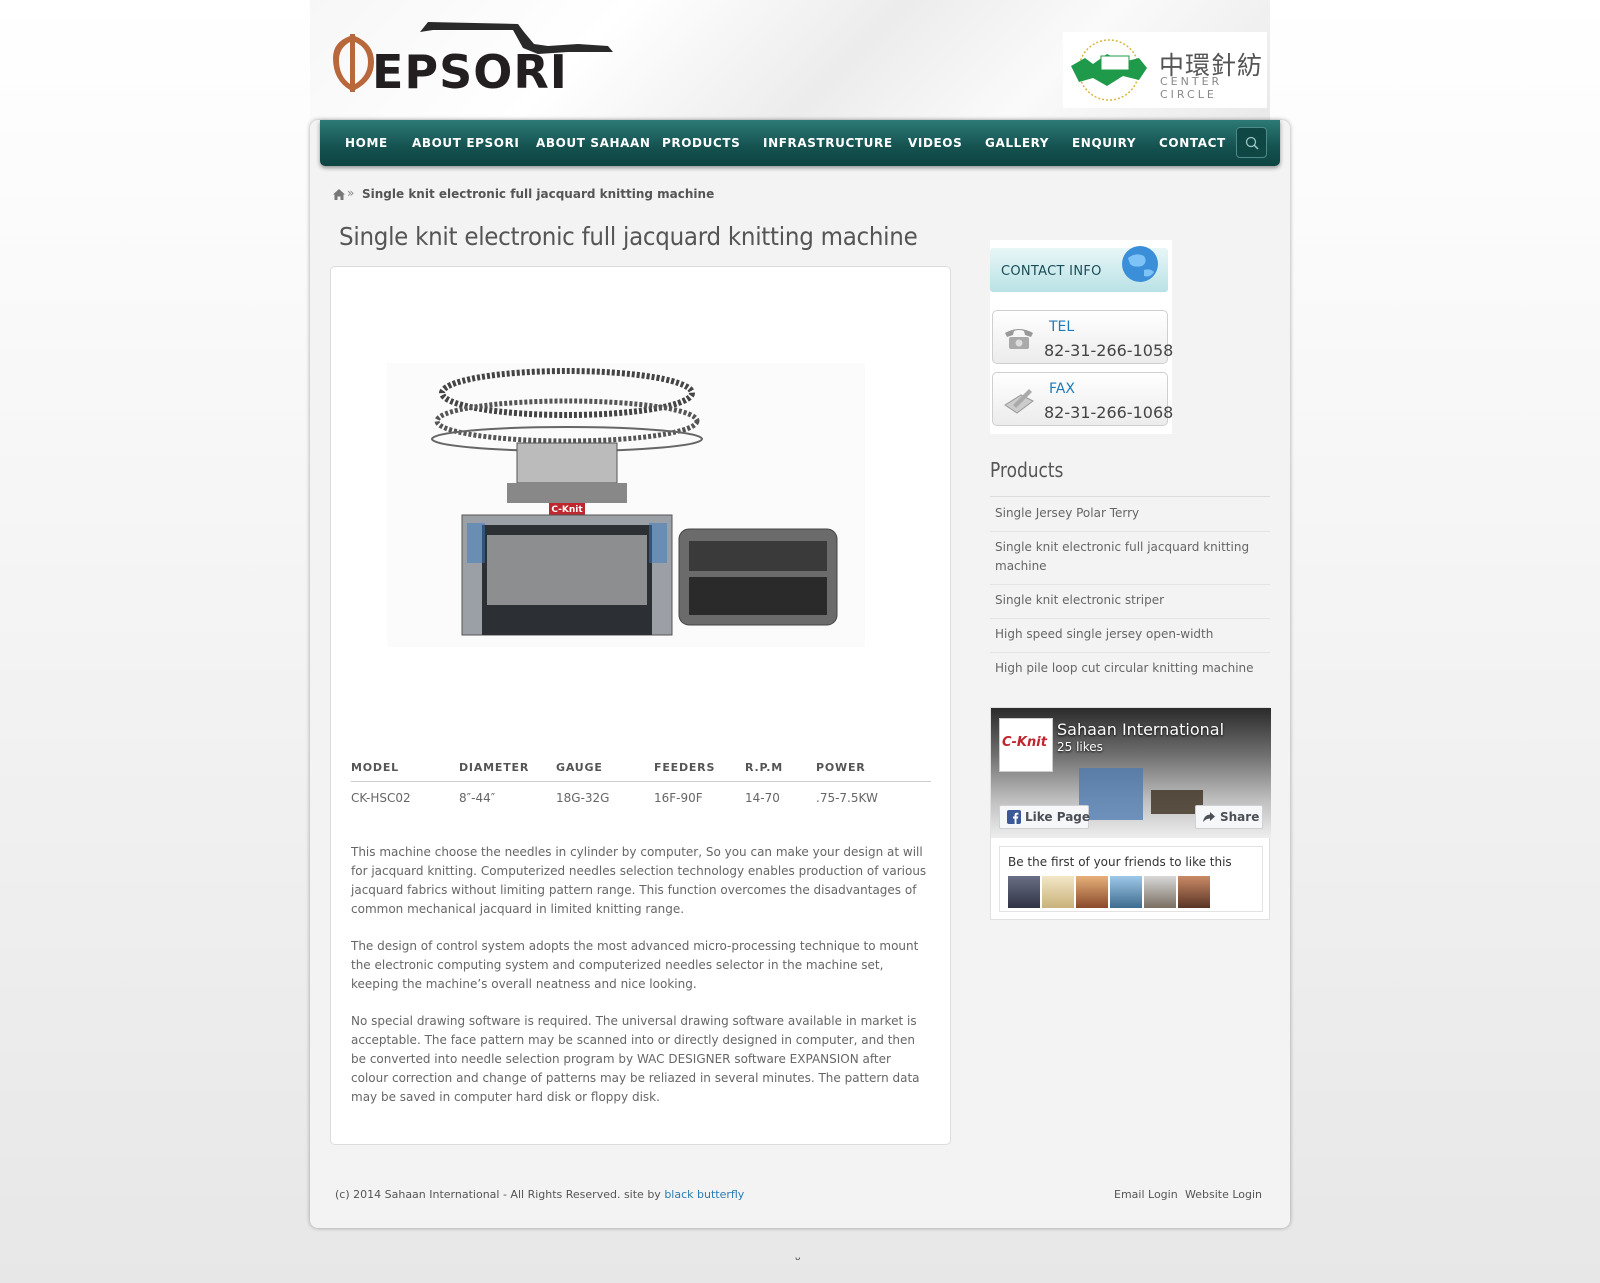 The image size is (1600, 1283). Describe the element at coordinates (366, 143) in the screenshot. I see `nav-home: HOME` at that location.